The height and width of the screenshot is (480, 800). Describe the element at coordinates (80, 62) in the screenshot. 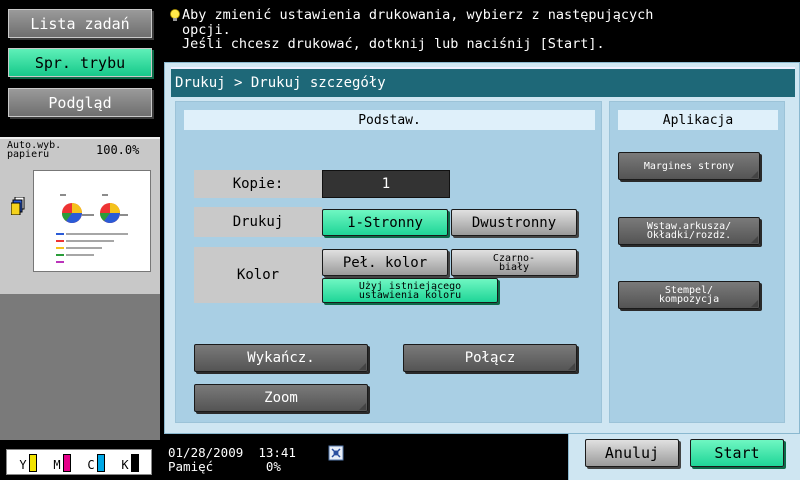

I see `mode-check-button: Spr. trybu` at that location.